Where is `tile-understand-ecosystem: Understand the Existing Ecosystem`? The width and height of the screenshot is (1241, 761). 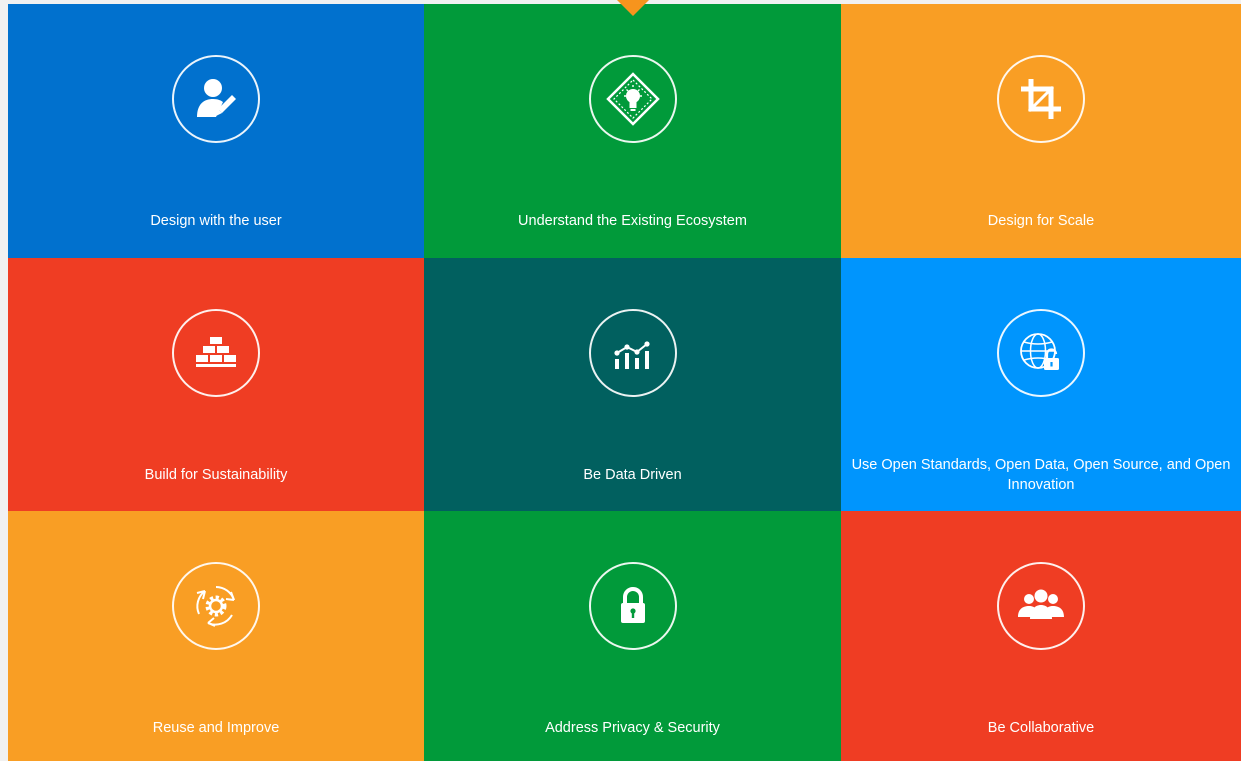 tile-understand-ecosystem: Understand the Existing Ecosystem is located at coordinates (632, 131).